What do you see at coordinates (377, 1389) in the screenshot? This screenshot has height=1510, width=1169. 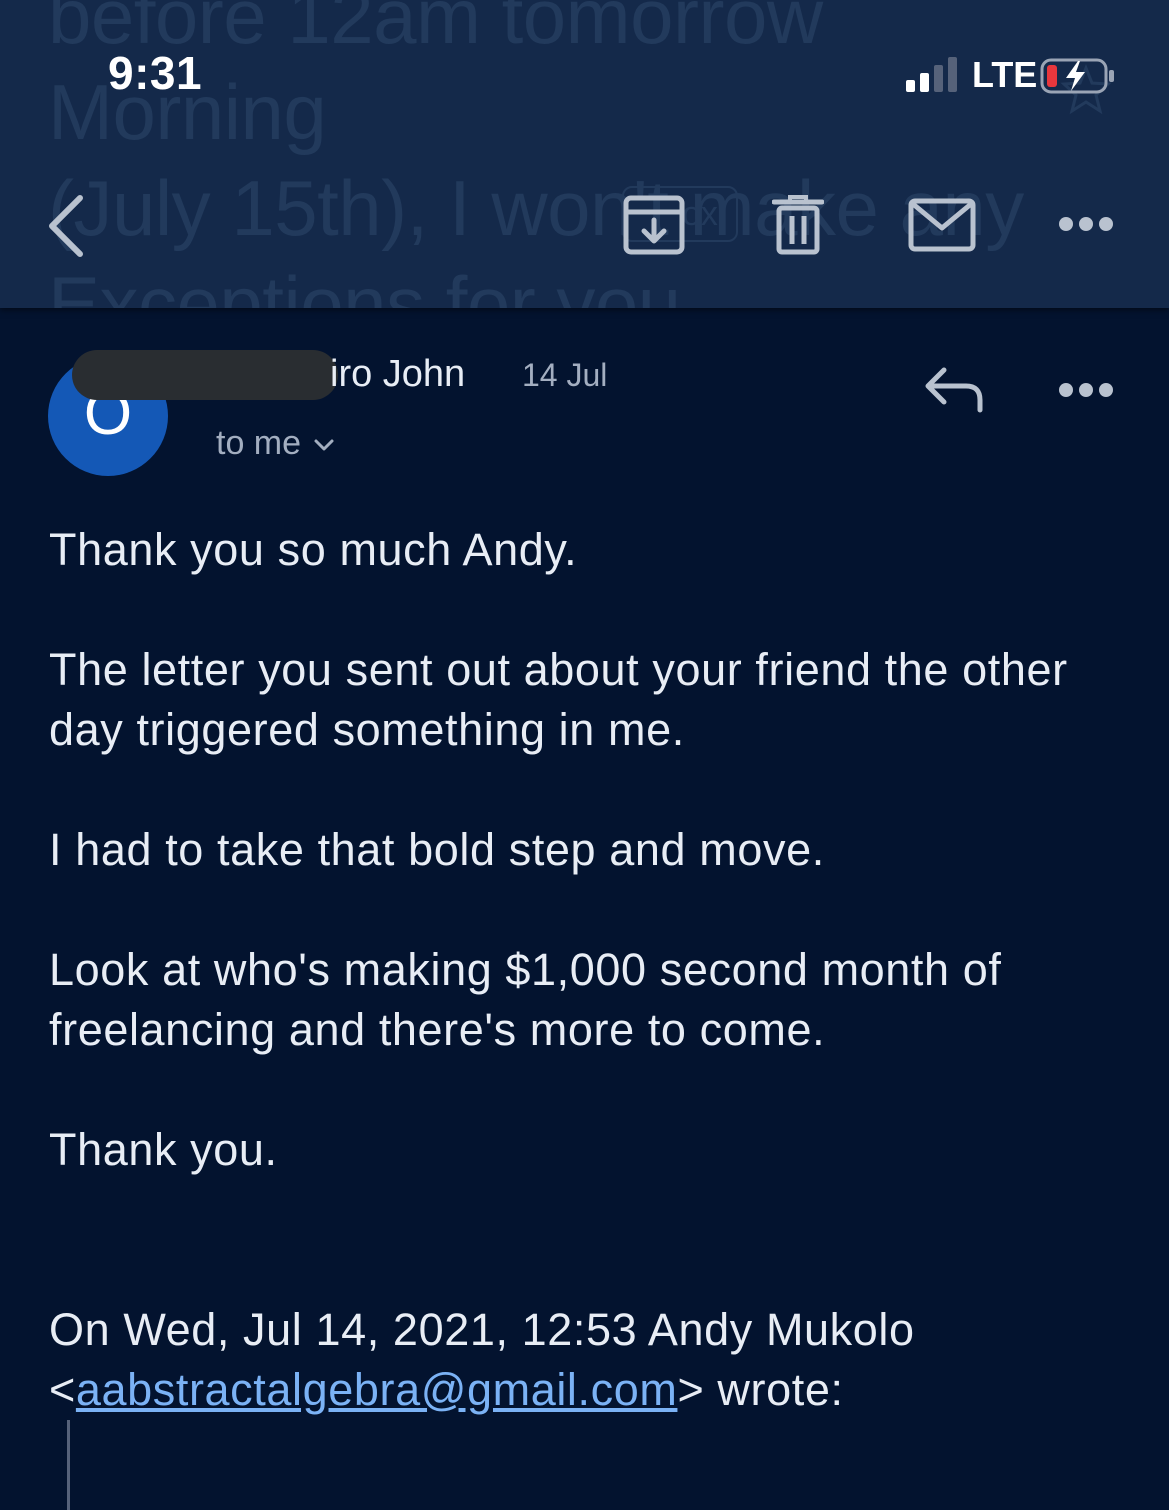 I see `sender-email-link: aabstractalgebra@gmail.com` at bounding box center [377, 1389].